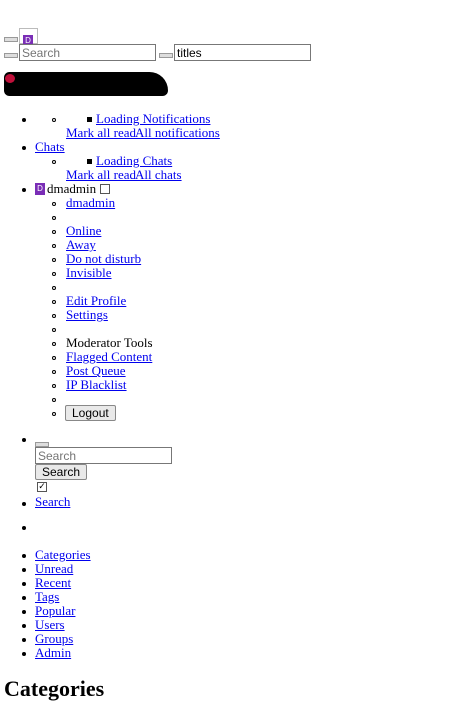  Describe the element at coordinates (166, 55) in the screenshot. I see `search-filter-button` at that location.